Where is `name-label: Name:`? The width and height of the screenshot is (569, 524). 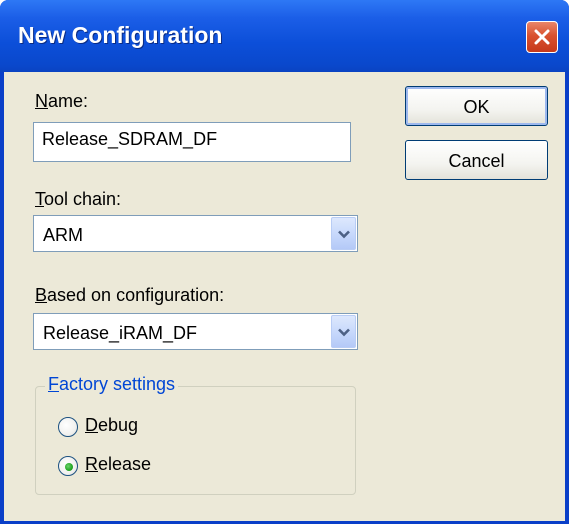
name-label: Name: is located at coordinates (61, 101).